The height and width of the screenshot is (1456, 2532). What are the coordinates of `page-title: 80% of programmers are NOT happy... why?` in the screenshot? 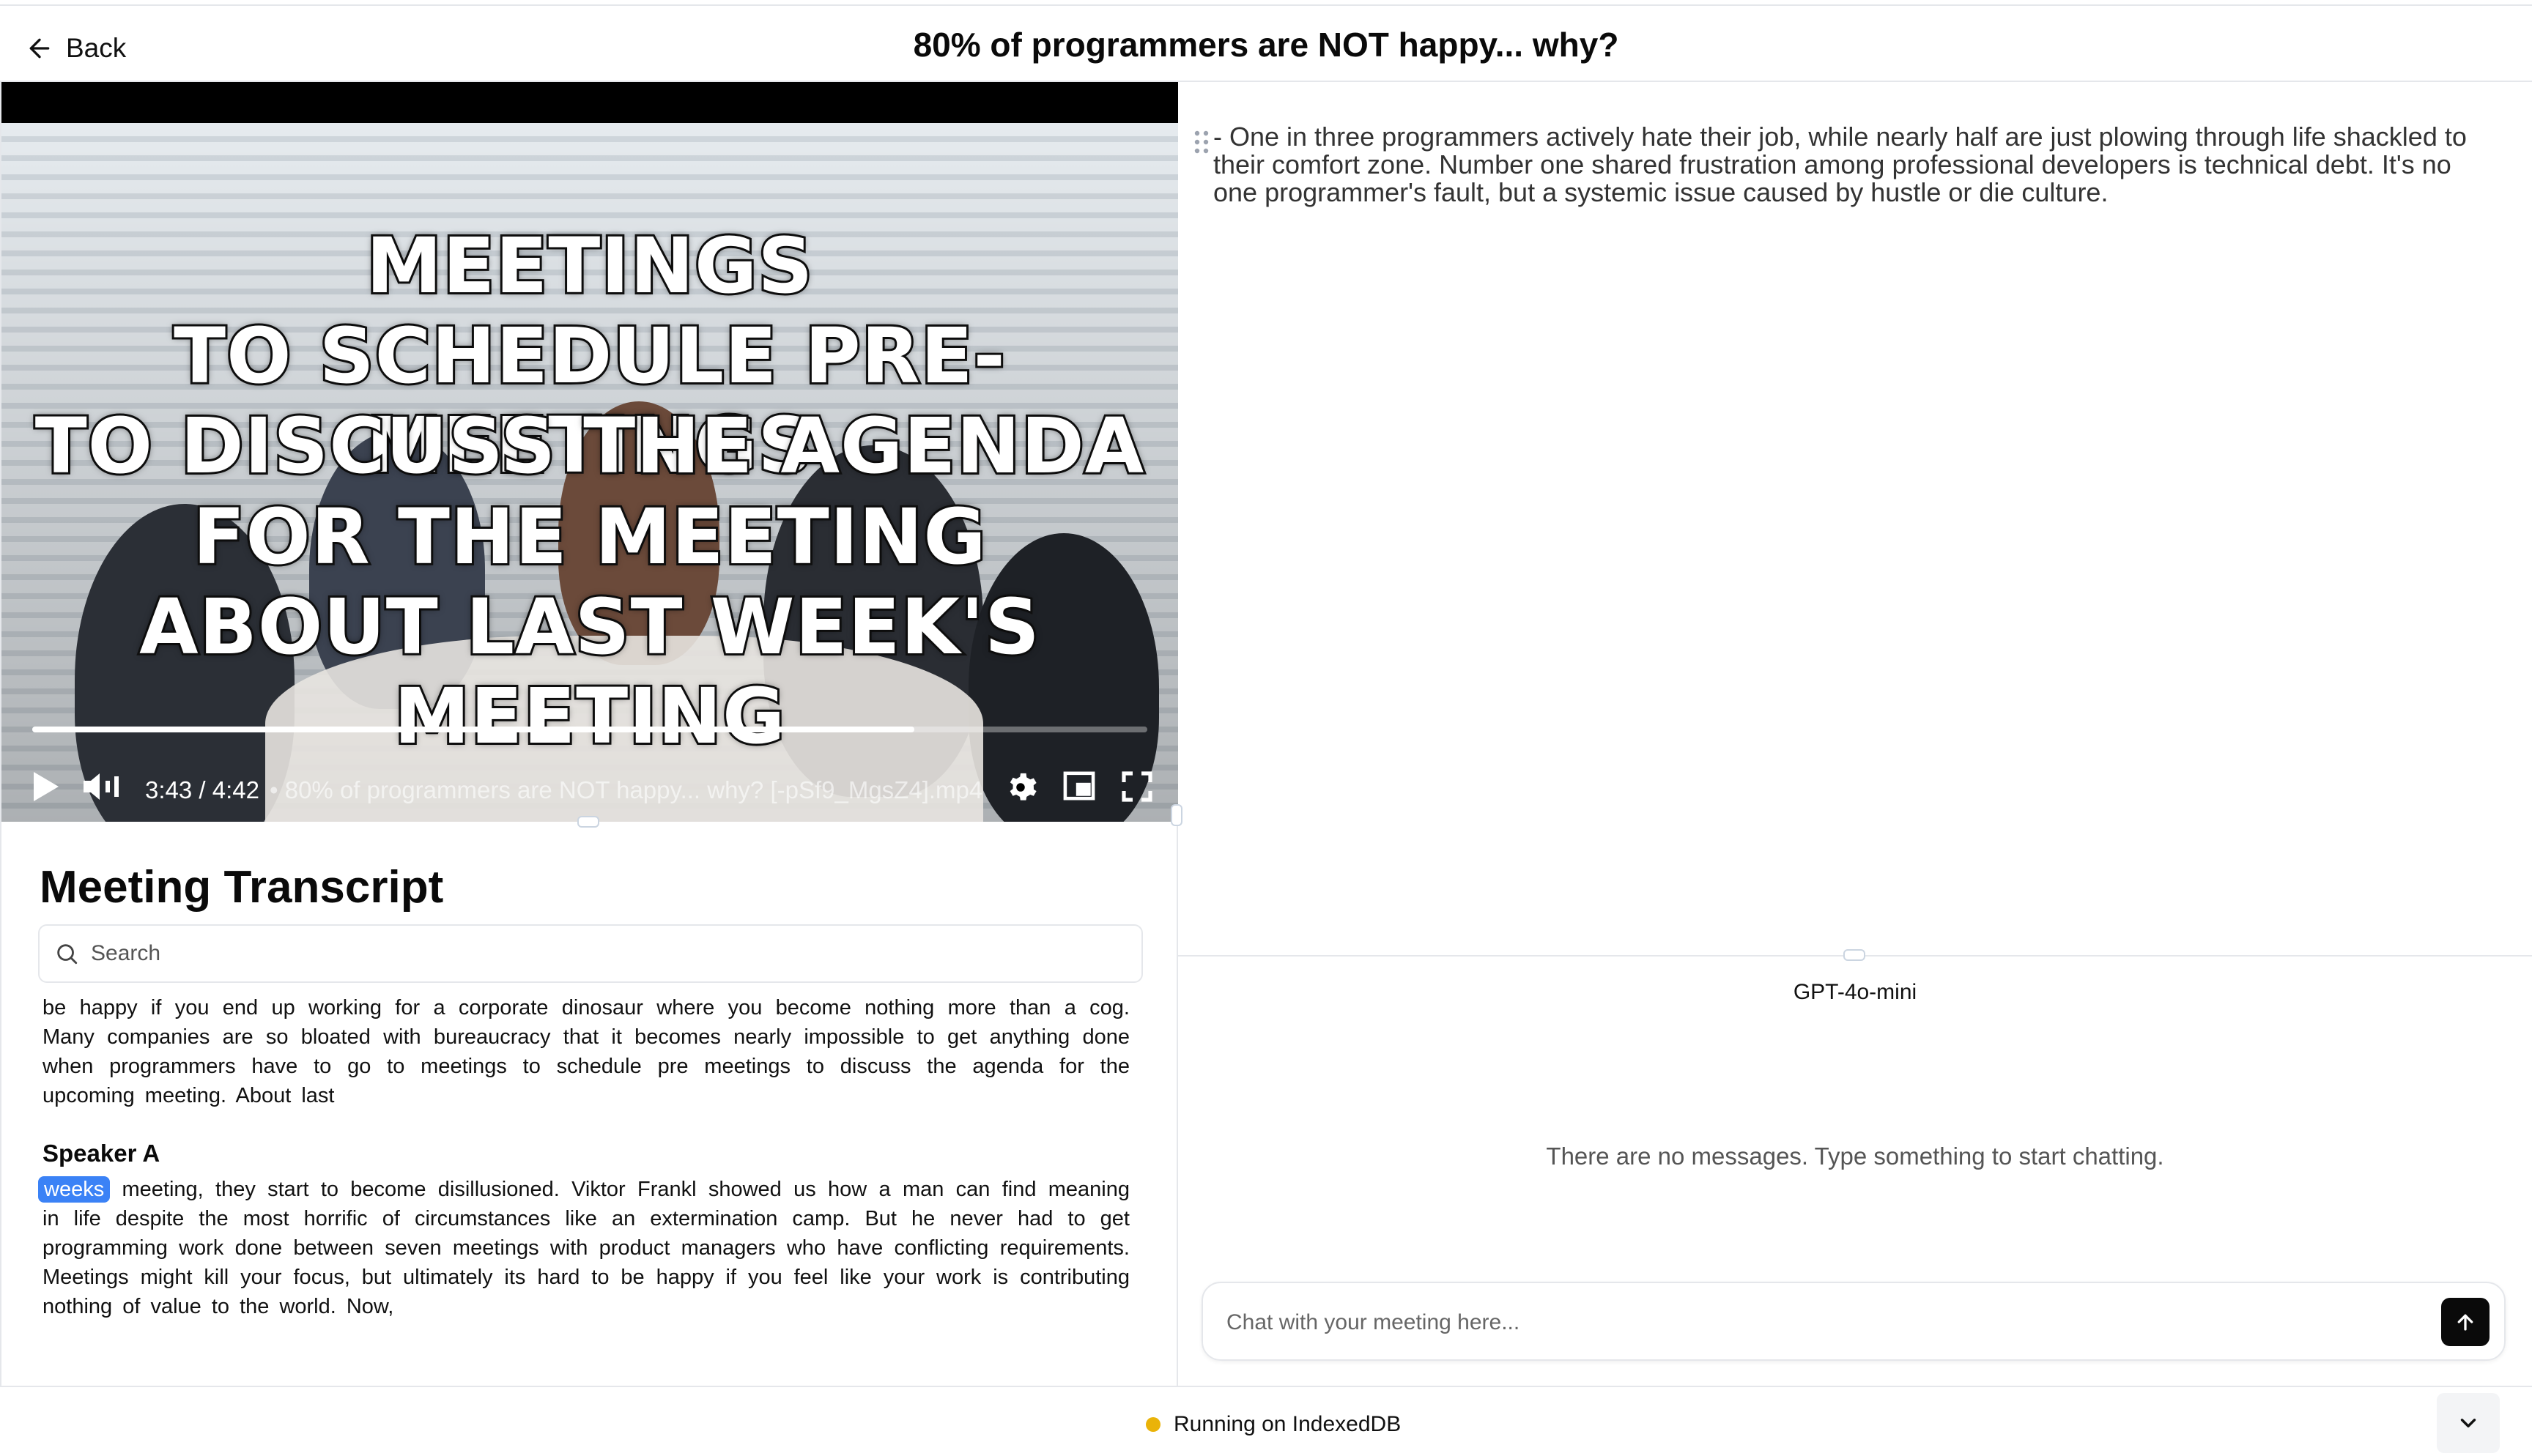 It's located at (1266, 45).